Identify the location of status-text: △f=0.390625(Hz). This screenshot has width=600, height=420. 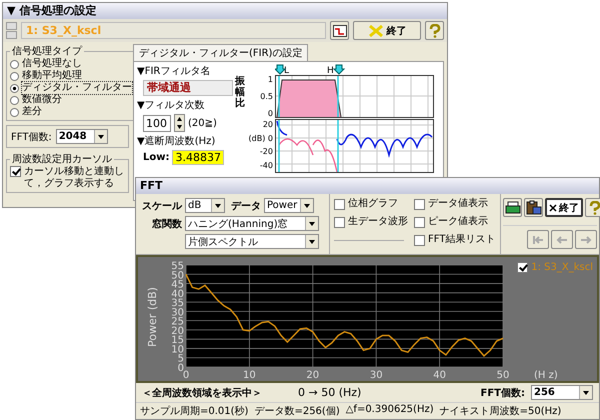
(390, 410).